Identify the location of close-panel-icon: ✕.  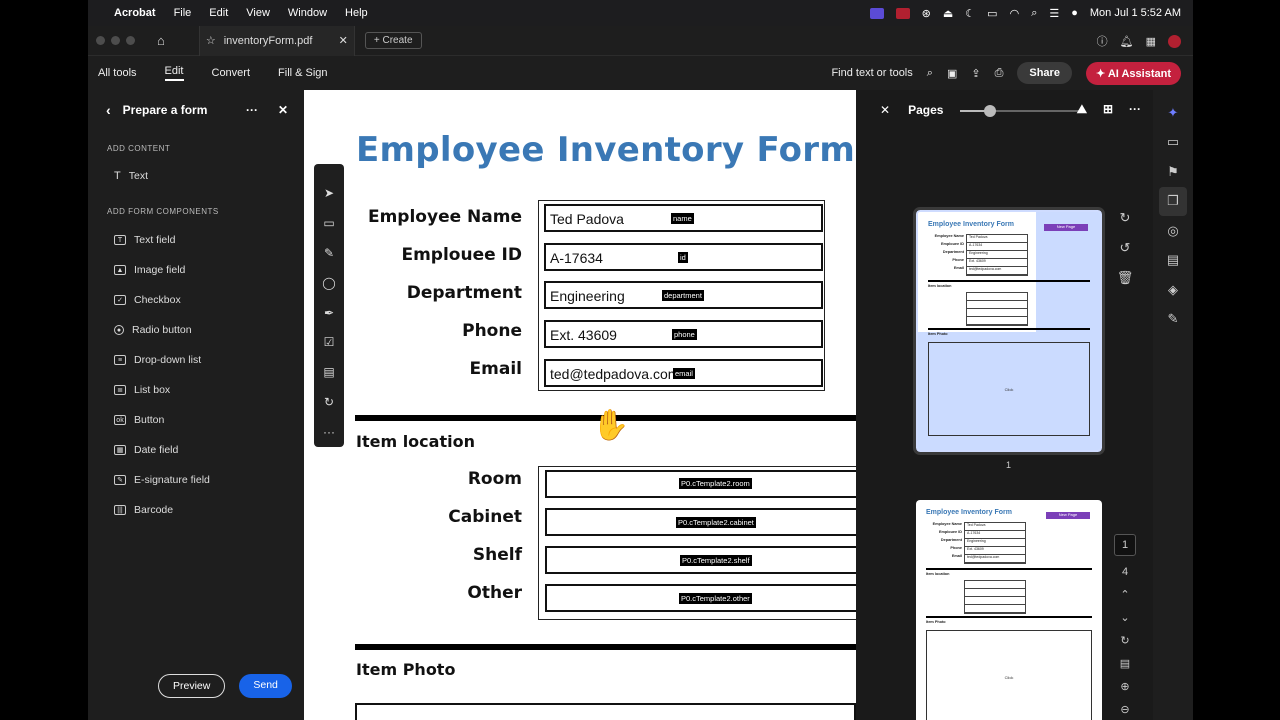
(283, 110).